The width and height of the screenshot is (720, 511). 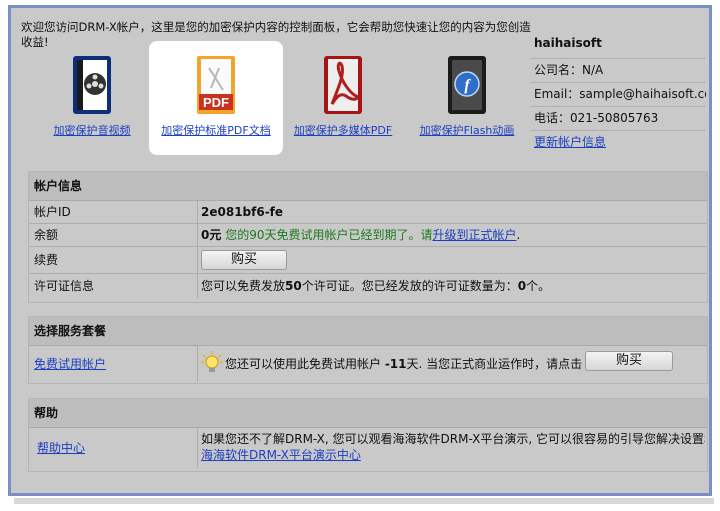 What do you see at coordinates (70, 364) in the screenshot?
I see `free-trial-link: 免费试用帐户` at bounding box center [70, 364].